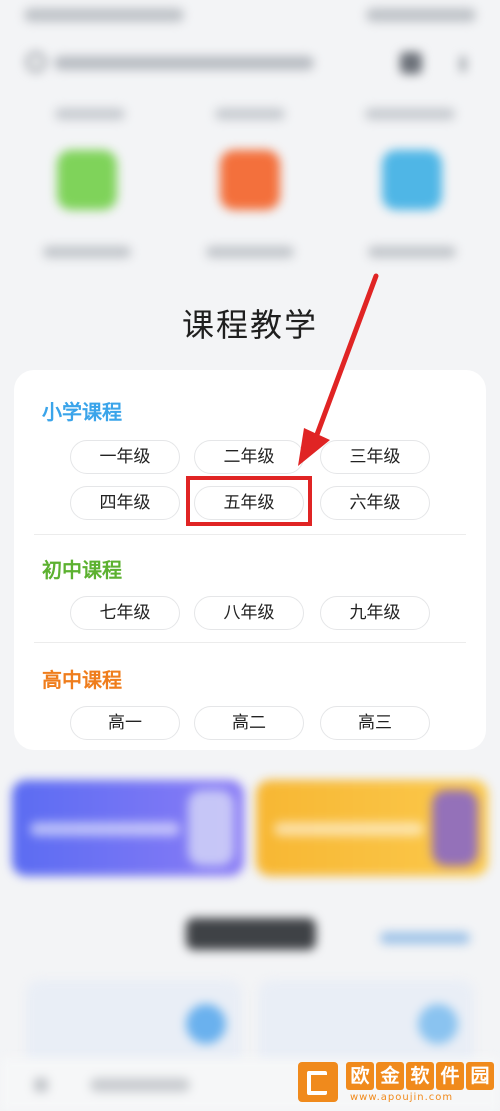  I want to click on search-icon, so click(36, 62).